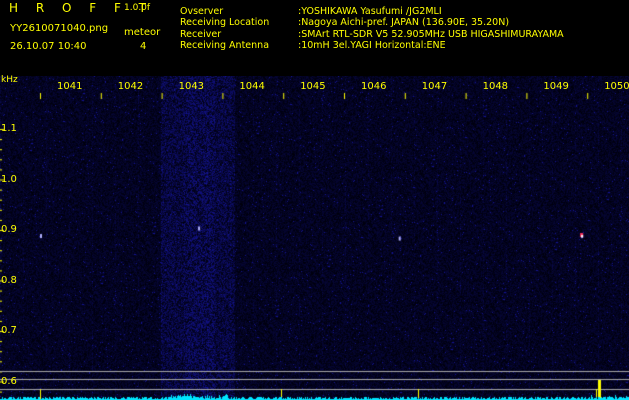 The width and height of the screenshot is (629, 400). What do you see at coordinates (142, 32) in the screenshot?
I see `meteor-label: meteor` at bounding box center [142, 32].